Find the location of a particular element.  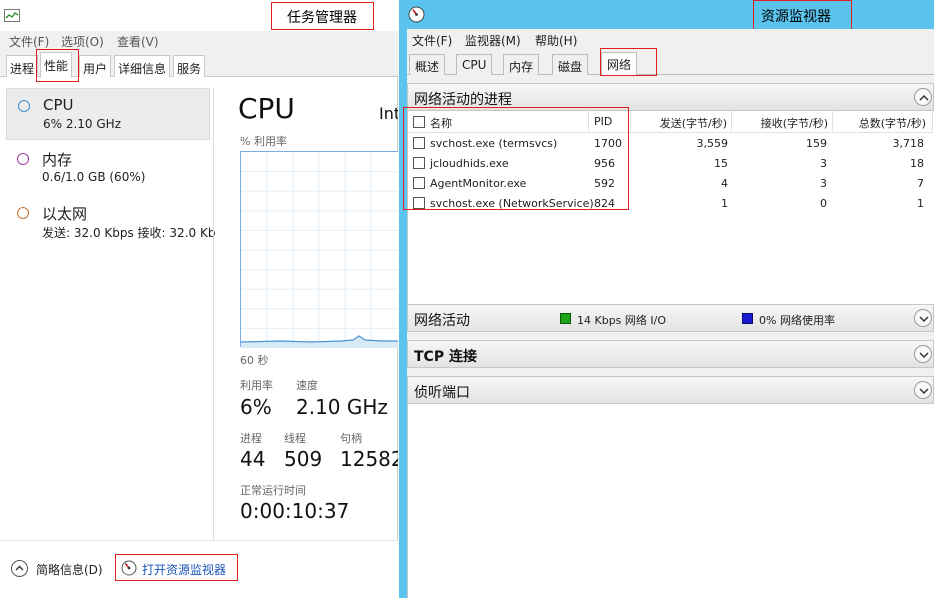

listening-ports-title: 侦听端口 is located at coordinates (442, 393).